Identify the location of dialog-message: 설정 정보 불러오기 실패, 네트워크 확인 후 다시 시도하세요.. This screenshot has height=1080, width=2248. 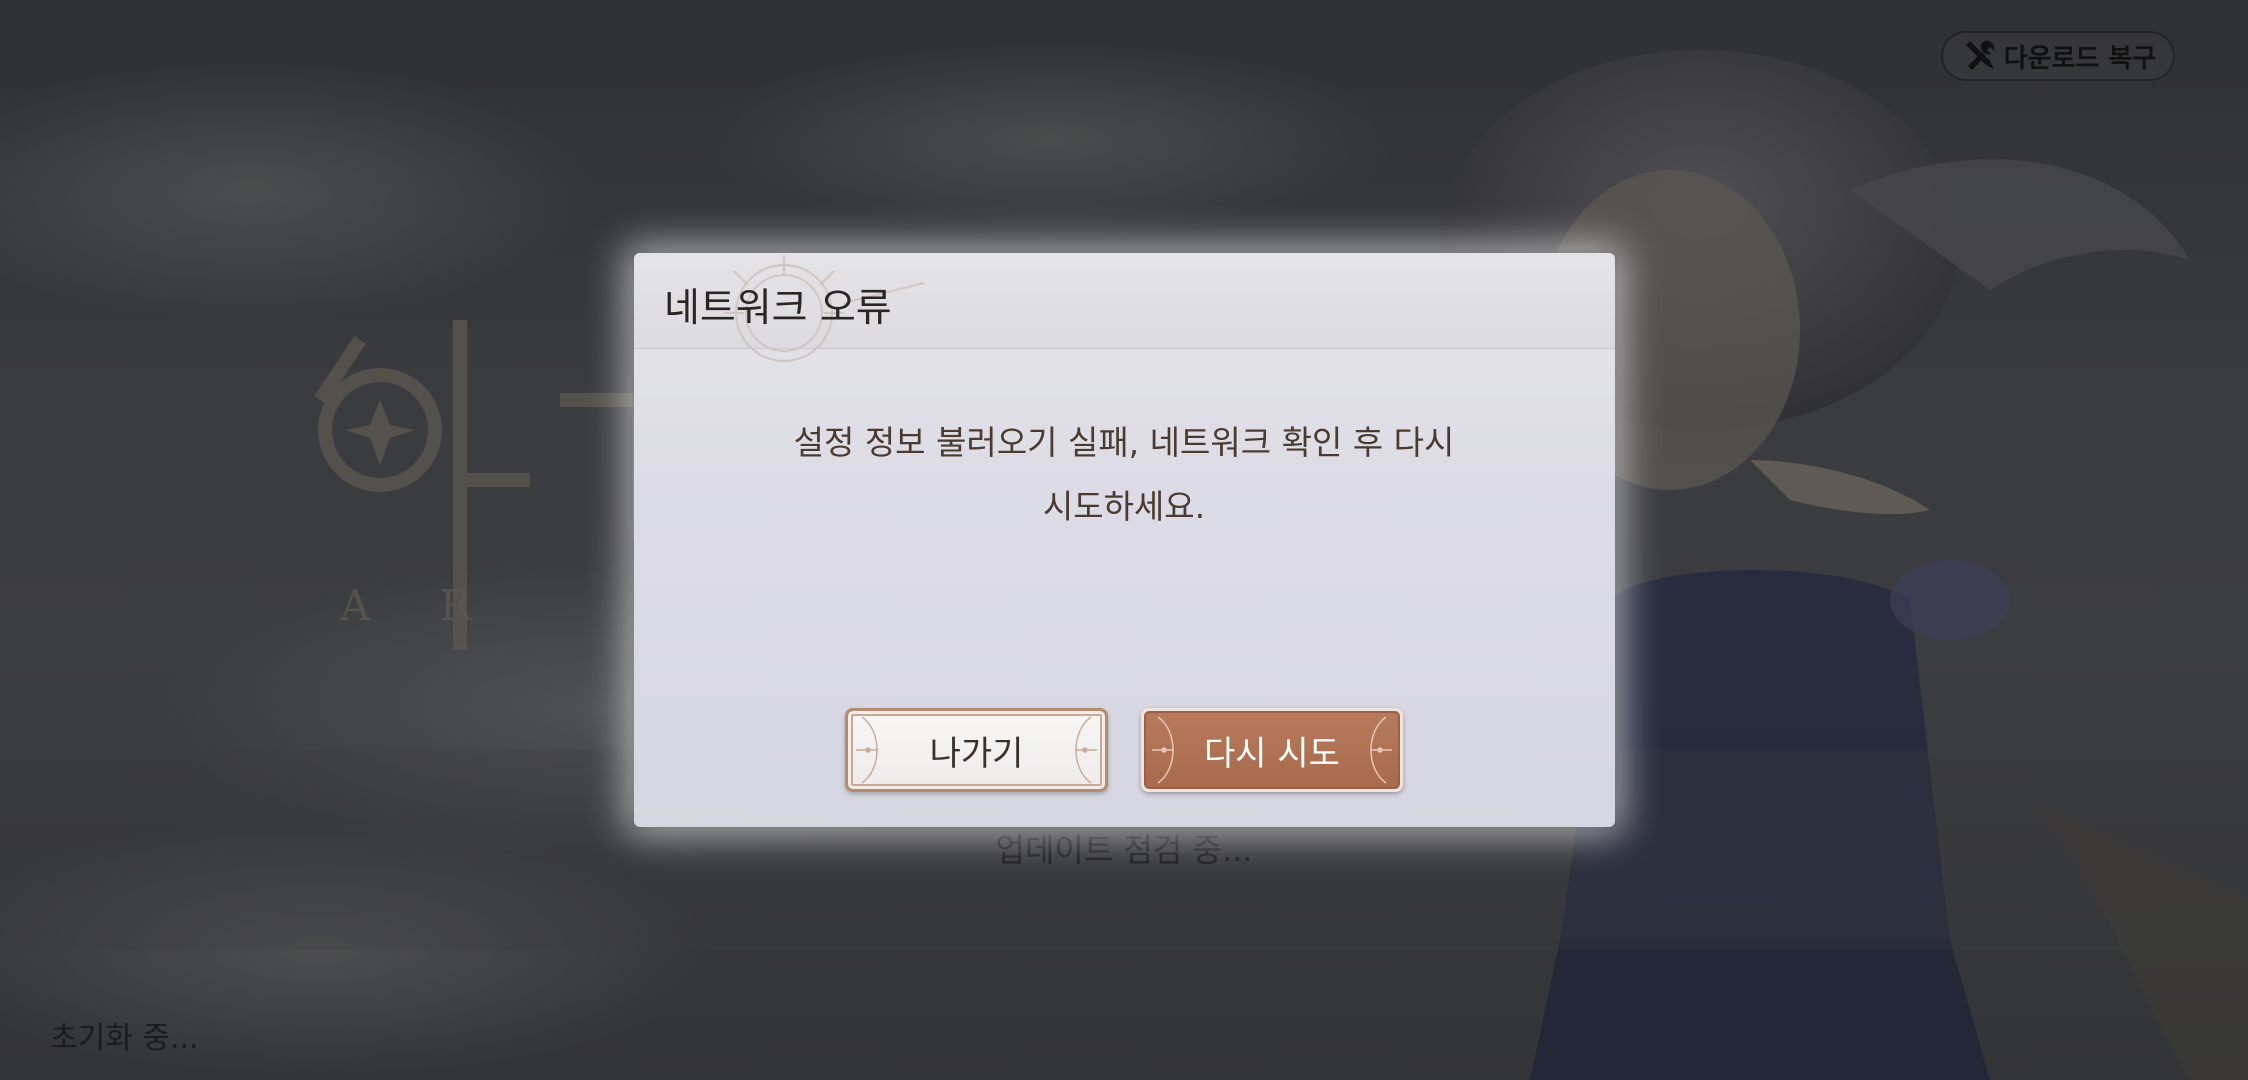
(1124, 474).